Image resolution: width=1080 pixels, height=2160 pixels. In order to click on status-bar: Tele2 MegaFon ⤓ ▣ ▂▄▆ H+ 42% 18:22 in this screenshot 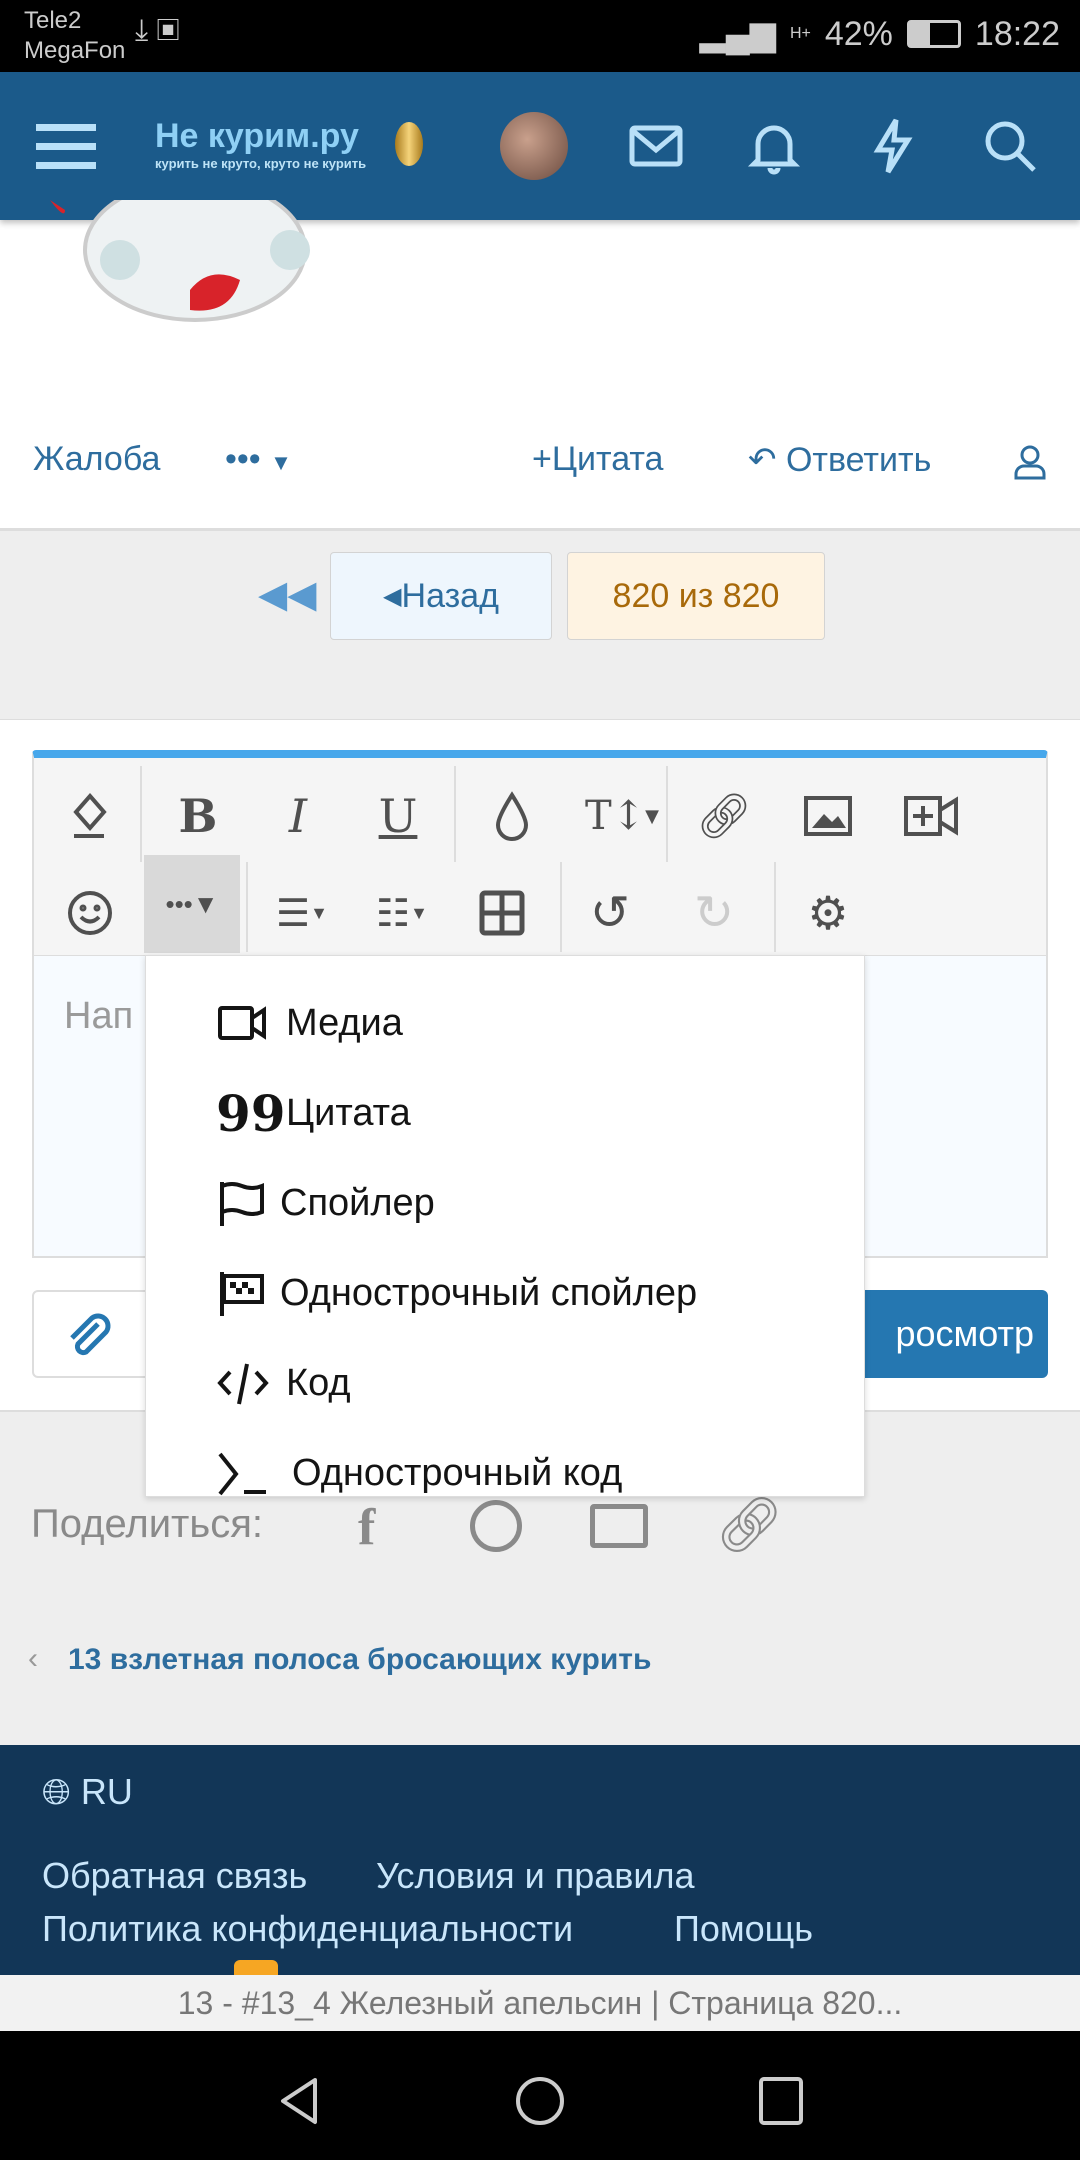, I will do `click(540, 36)`.